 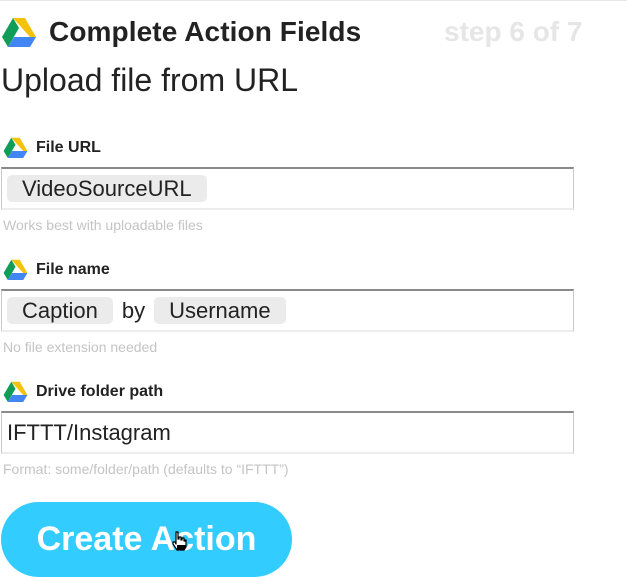 I want to click on field-help-text: No file extension needed, so click(x=80, y=347).